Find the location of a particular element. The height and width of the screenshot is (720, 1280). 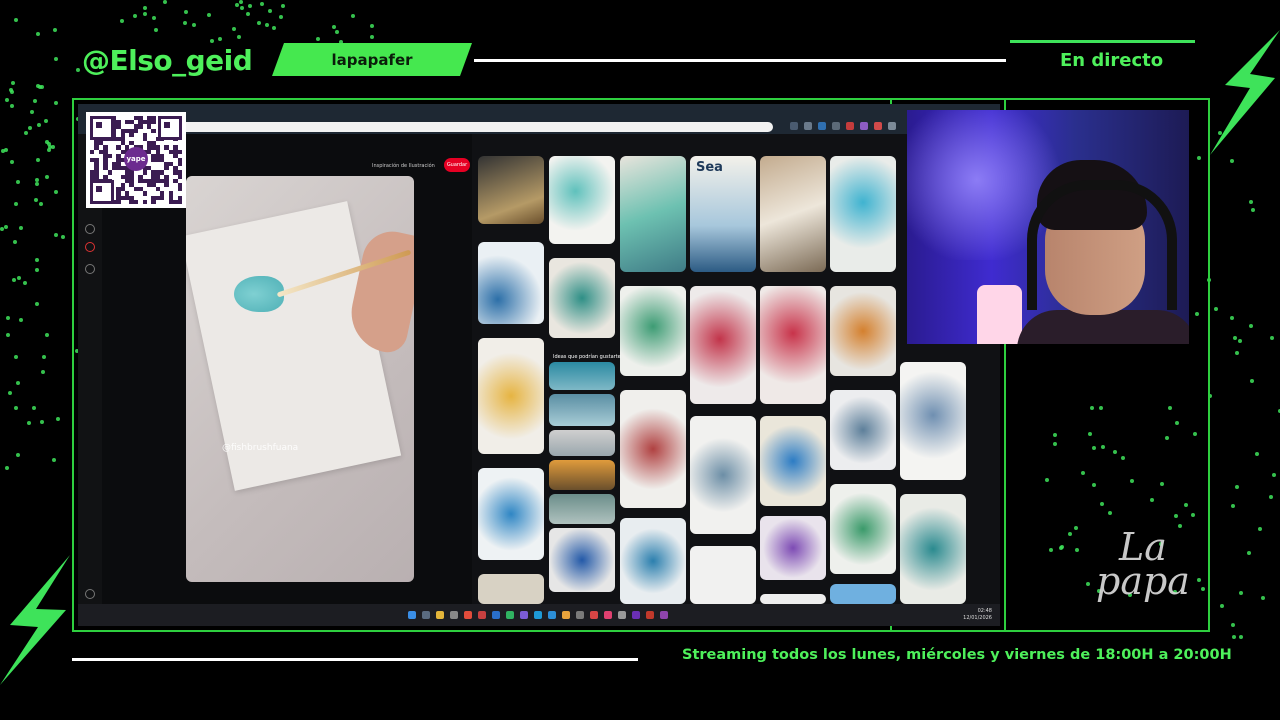

live-accent-bar is located at coordinates (1102, 41).